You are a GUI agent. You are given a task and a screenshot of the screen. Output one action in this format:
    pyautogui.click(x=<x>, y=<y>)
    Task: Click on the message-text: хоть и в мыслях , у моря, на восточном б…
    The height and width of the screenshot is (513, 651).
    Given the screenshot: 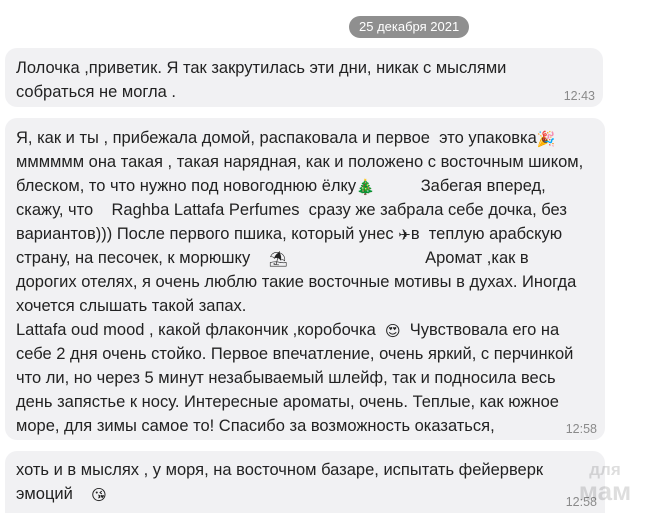 What is the action you would take?
    pyautogui.click(x=280, y=482)
    